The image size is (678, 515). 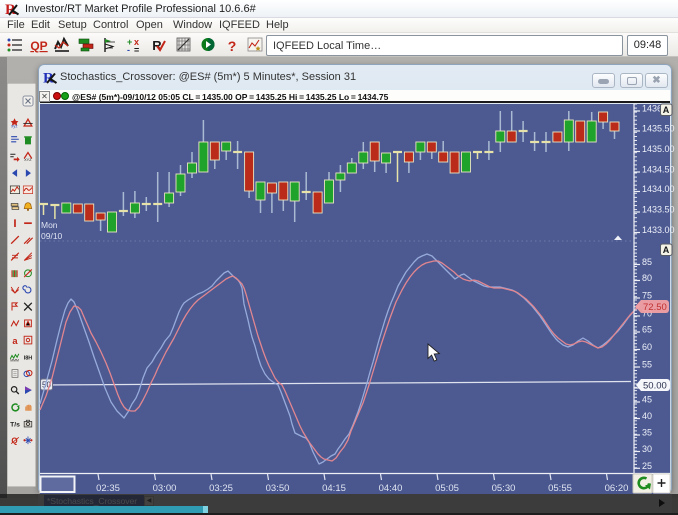 What do you see at coordinates (652, 109) in the screenshot?
I see `svg-text: 1436` at bounding box center [652, 109].